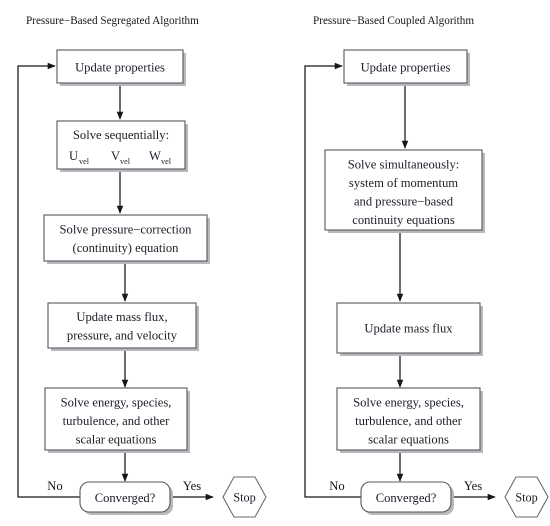 The height and width of the screenshot is (526, 550). What do you see at coordinates (125, 161) in the screenshot?
I see `seg-var-v-sub: vel` at bounding box center [125, 161].